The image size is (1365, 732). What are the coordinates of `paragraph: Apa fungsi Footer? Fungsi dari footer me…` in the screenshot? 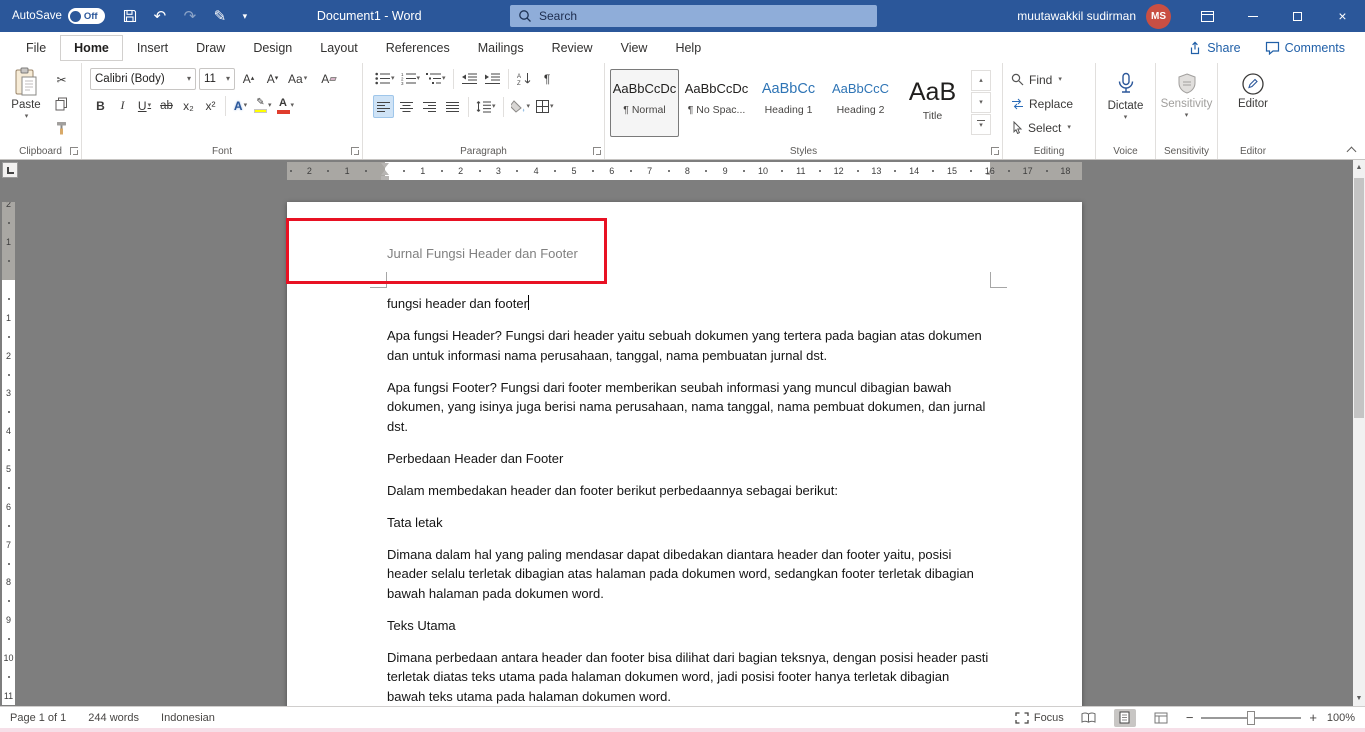 It's located at (688, 407).